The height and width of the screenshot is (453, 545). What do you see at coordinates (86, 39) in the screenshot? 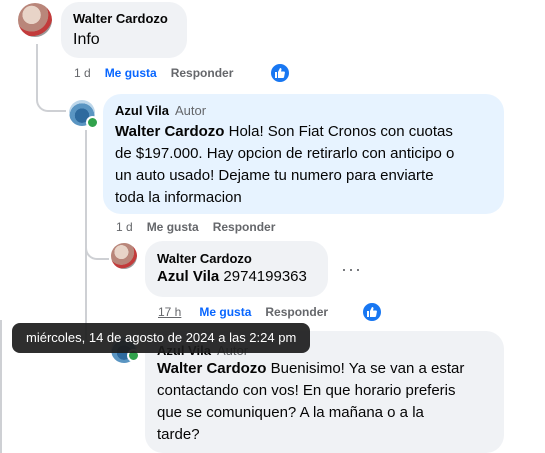
I see `comment-text: Info` at bounding box center [86, 39].